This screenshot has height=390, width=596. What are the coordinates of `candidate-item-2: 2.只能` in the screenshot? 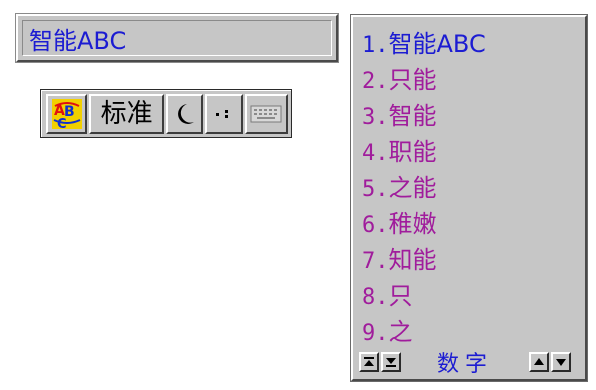 It's located at (424, 80).